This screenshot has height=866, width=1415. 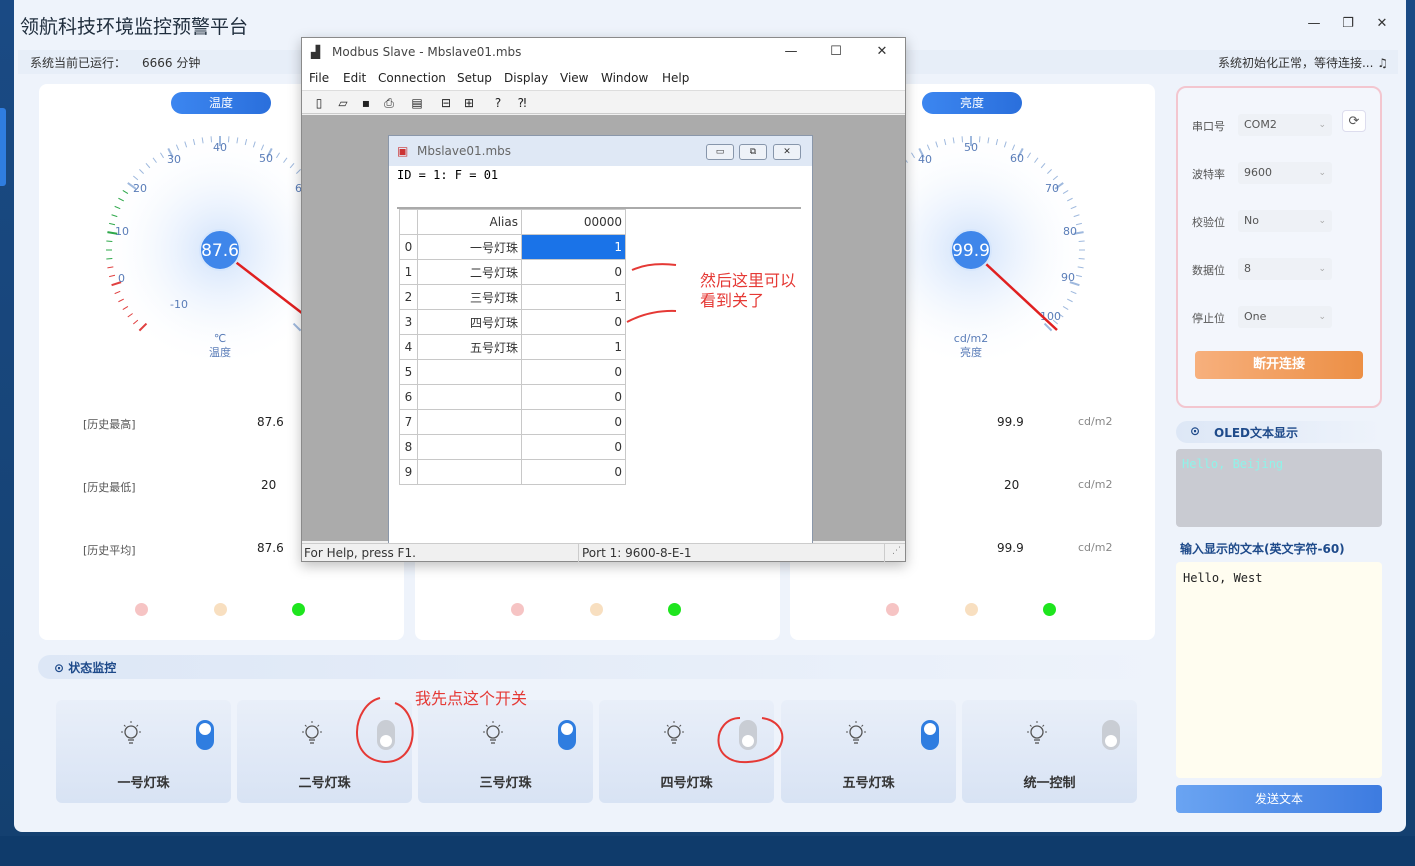 I want to click on annotation-line: 看到关了, so click(x=732, y=300).